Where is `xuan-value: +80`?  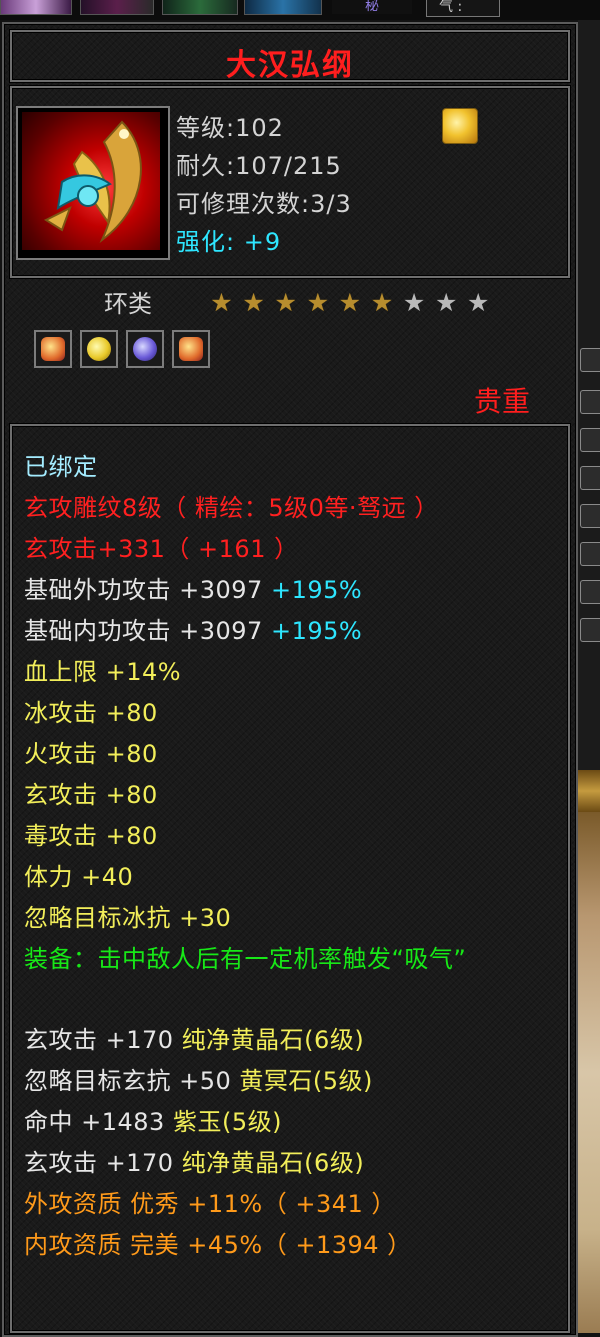
xuan-value: +80 is located at coordinates (131, 795).